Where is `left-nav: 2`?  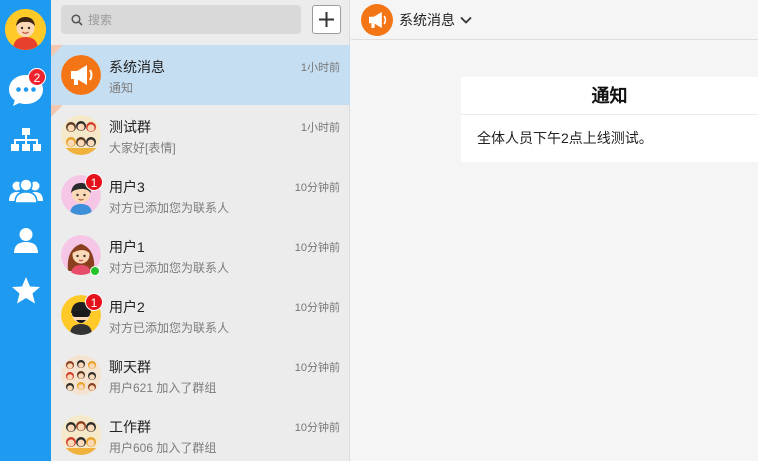 left-nav: 2 is located at coordinates (25, 230).